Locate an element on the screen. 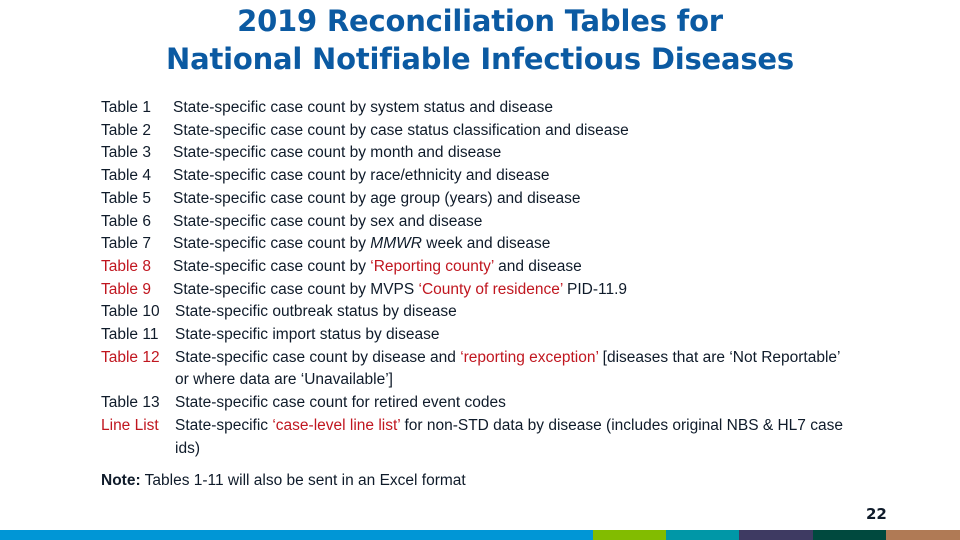 The width and height of the screenshot is (960, 540). row-label: Table 9 is located at coordinates (126, 289).